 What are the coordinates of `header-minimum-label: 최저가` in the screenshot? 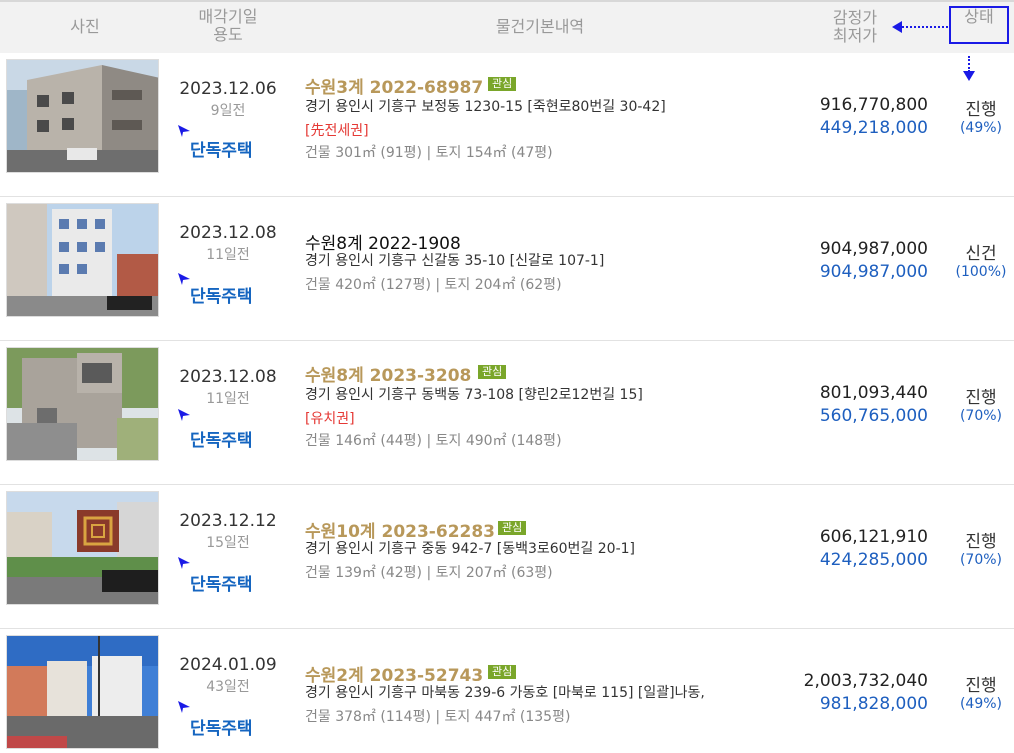 It's located at (855, 35).